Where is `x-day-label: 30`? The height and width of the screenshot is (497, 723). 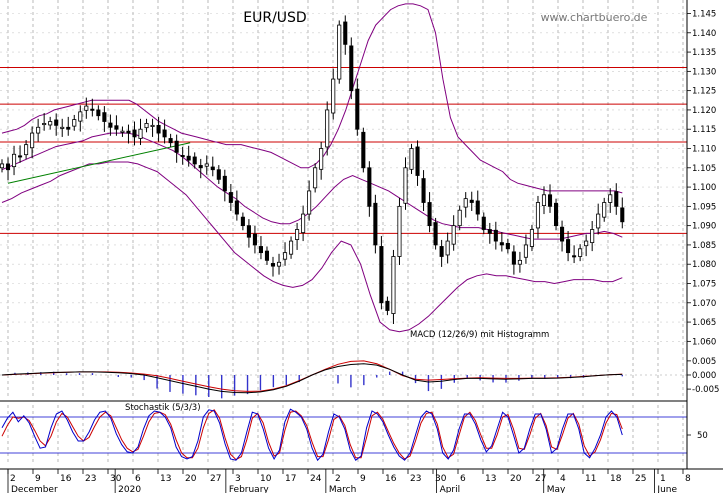
x-day-label: 30 is located at coordinates (116, 479).